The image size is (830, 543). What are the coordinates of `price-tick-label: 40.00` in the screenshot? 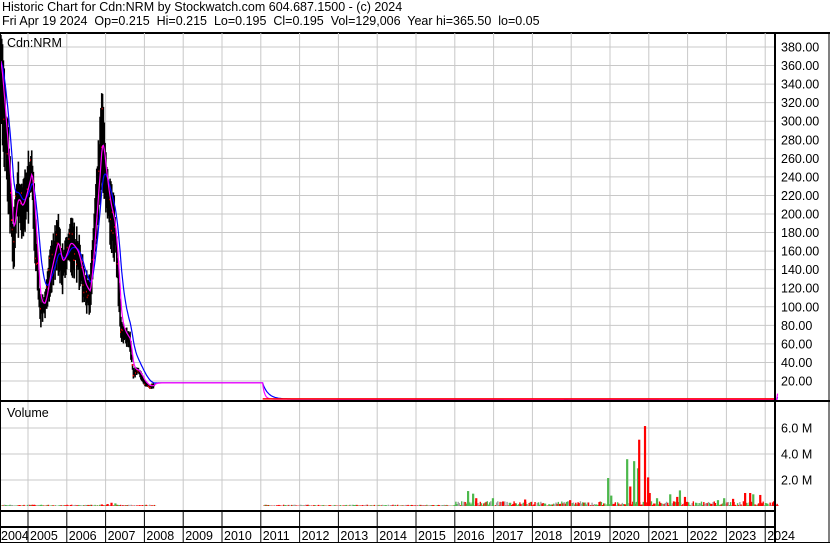 It's located at (796, 363).